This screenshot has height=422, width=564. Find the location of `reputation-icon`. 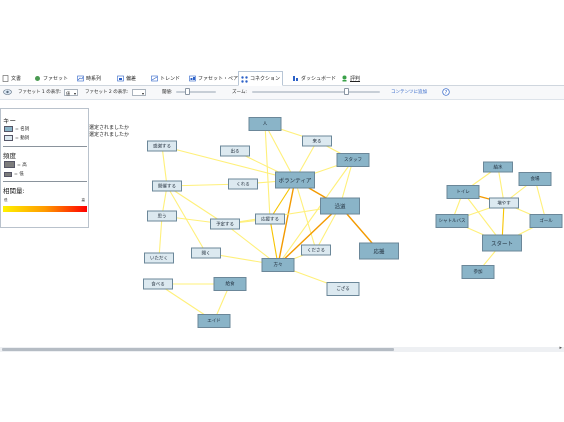

reputation-icon is located at coordinates (344, 78).